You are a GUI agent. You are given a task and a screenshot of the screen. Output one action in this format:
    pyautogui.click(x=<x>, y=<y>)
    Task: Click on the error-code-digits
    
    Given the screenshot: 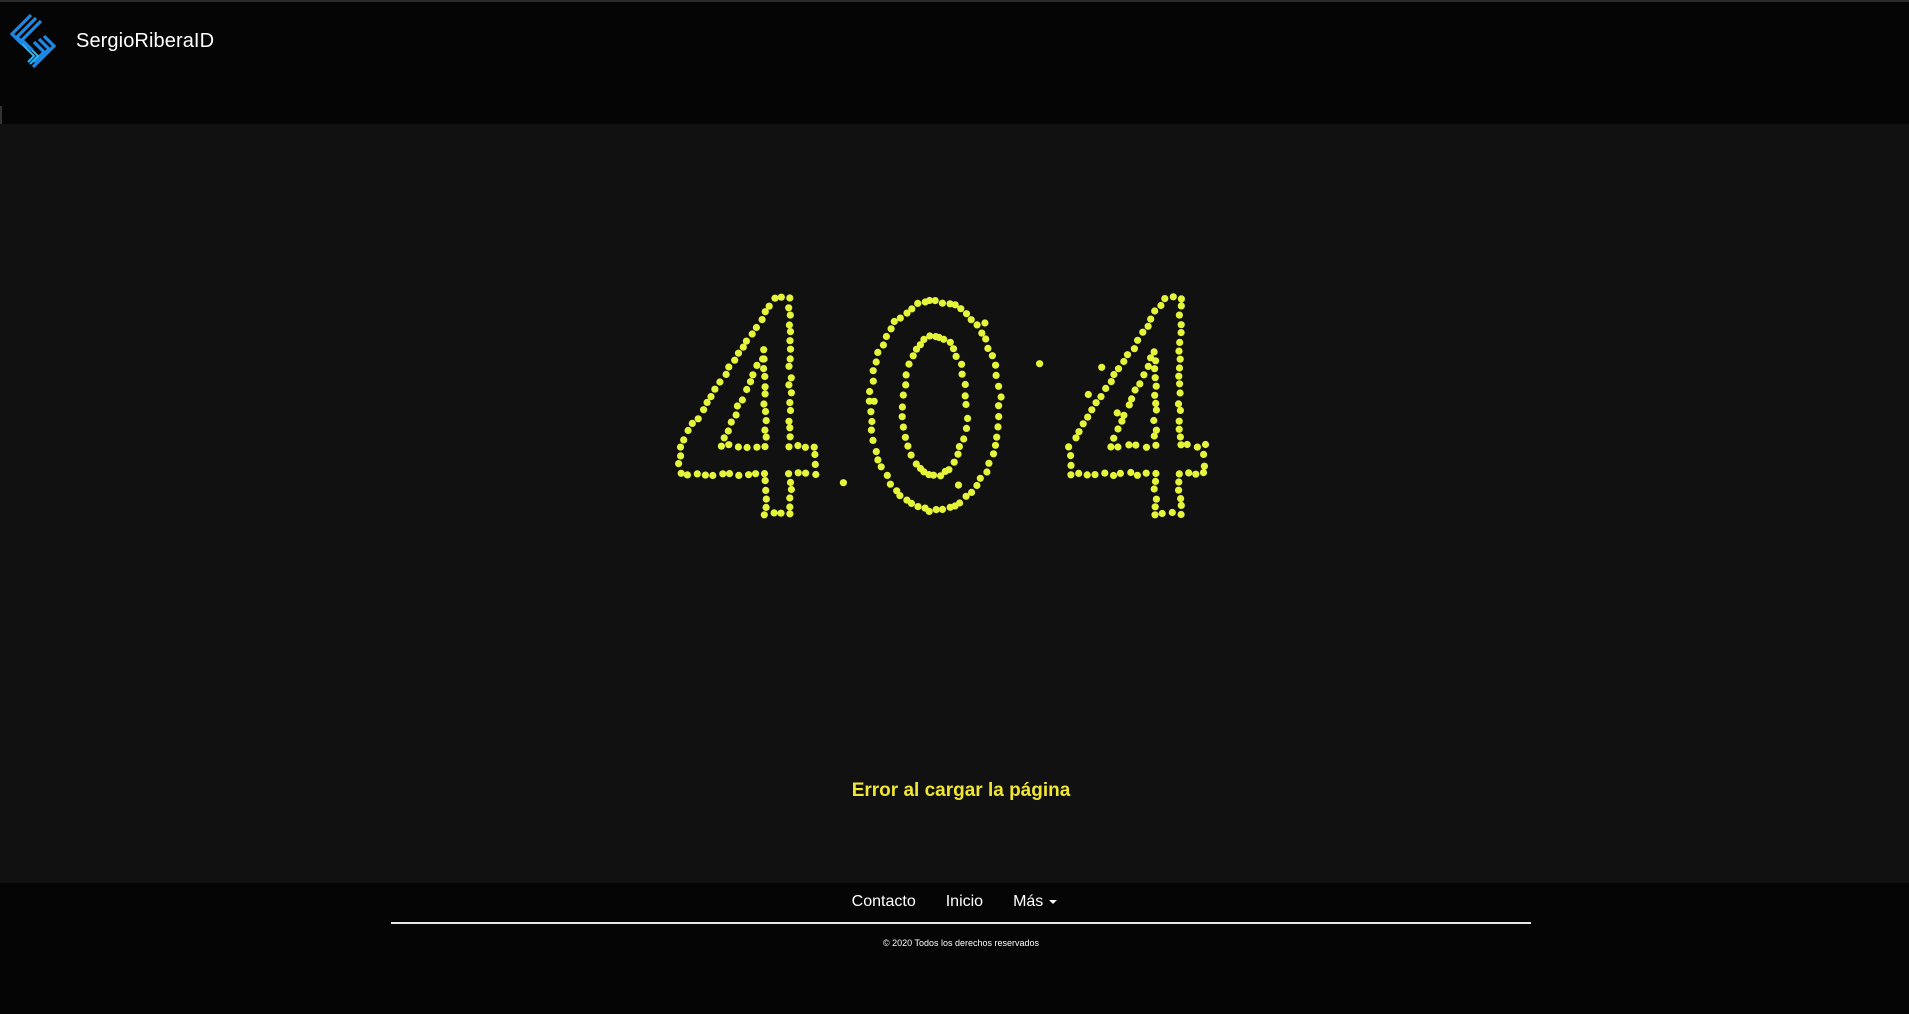 What is the action you would take?
    pyautogui.click(x=942, y=406)
    